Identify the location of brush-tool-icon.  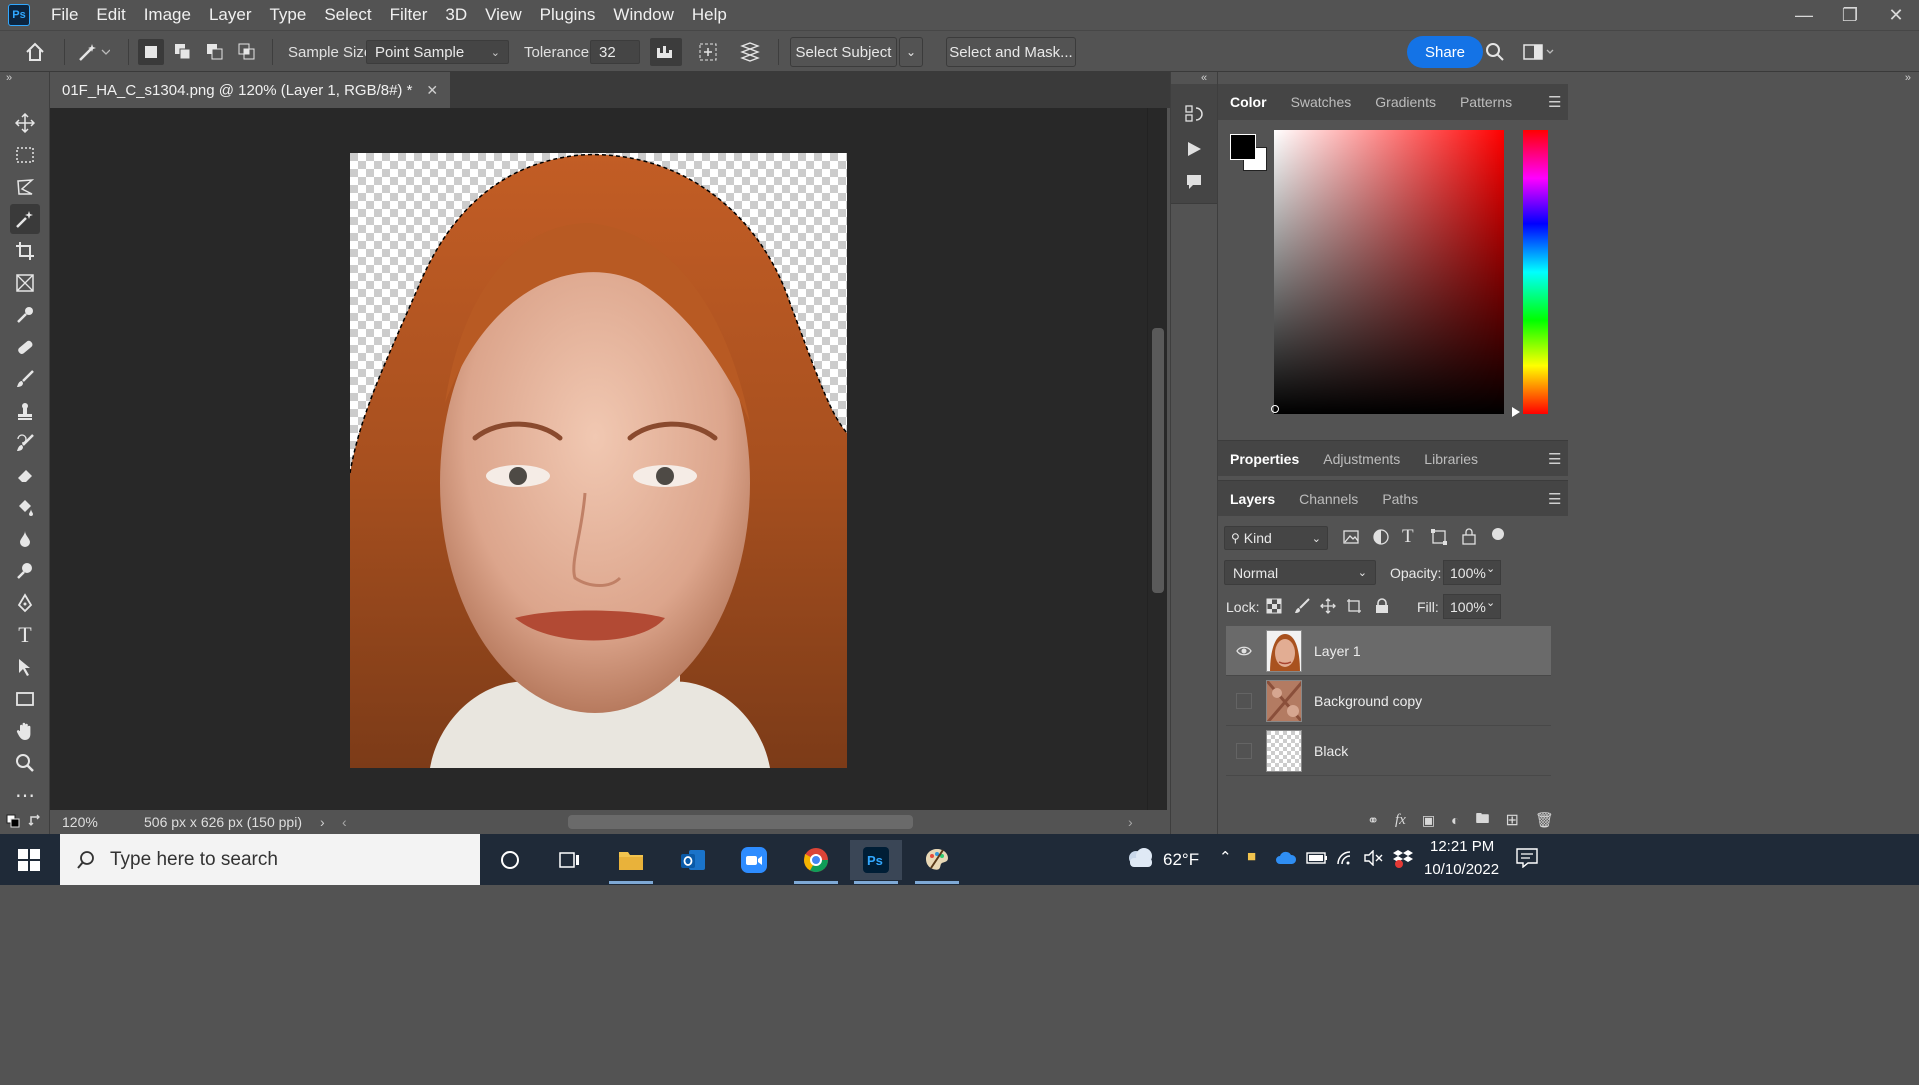
(25, 379).